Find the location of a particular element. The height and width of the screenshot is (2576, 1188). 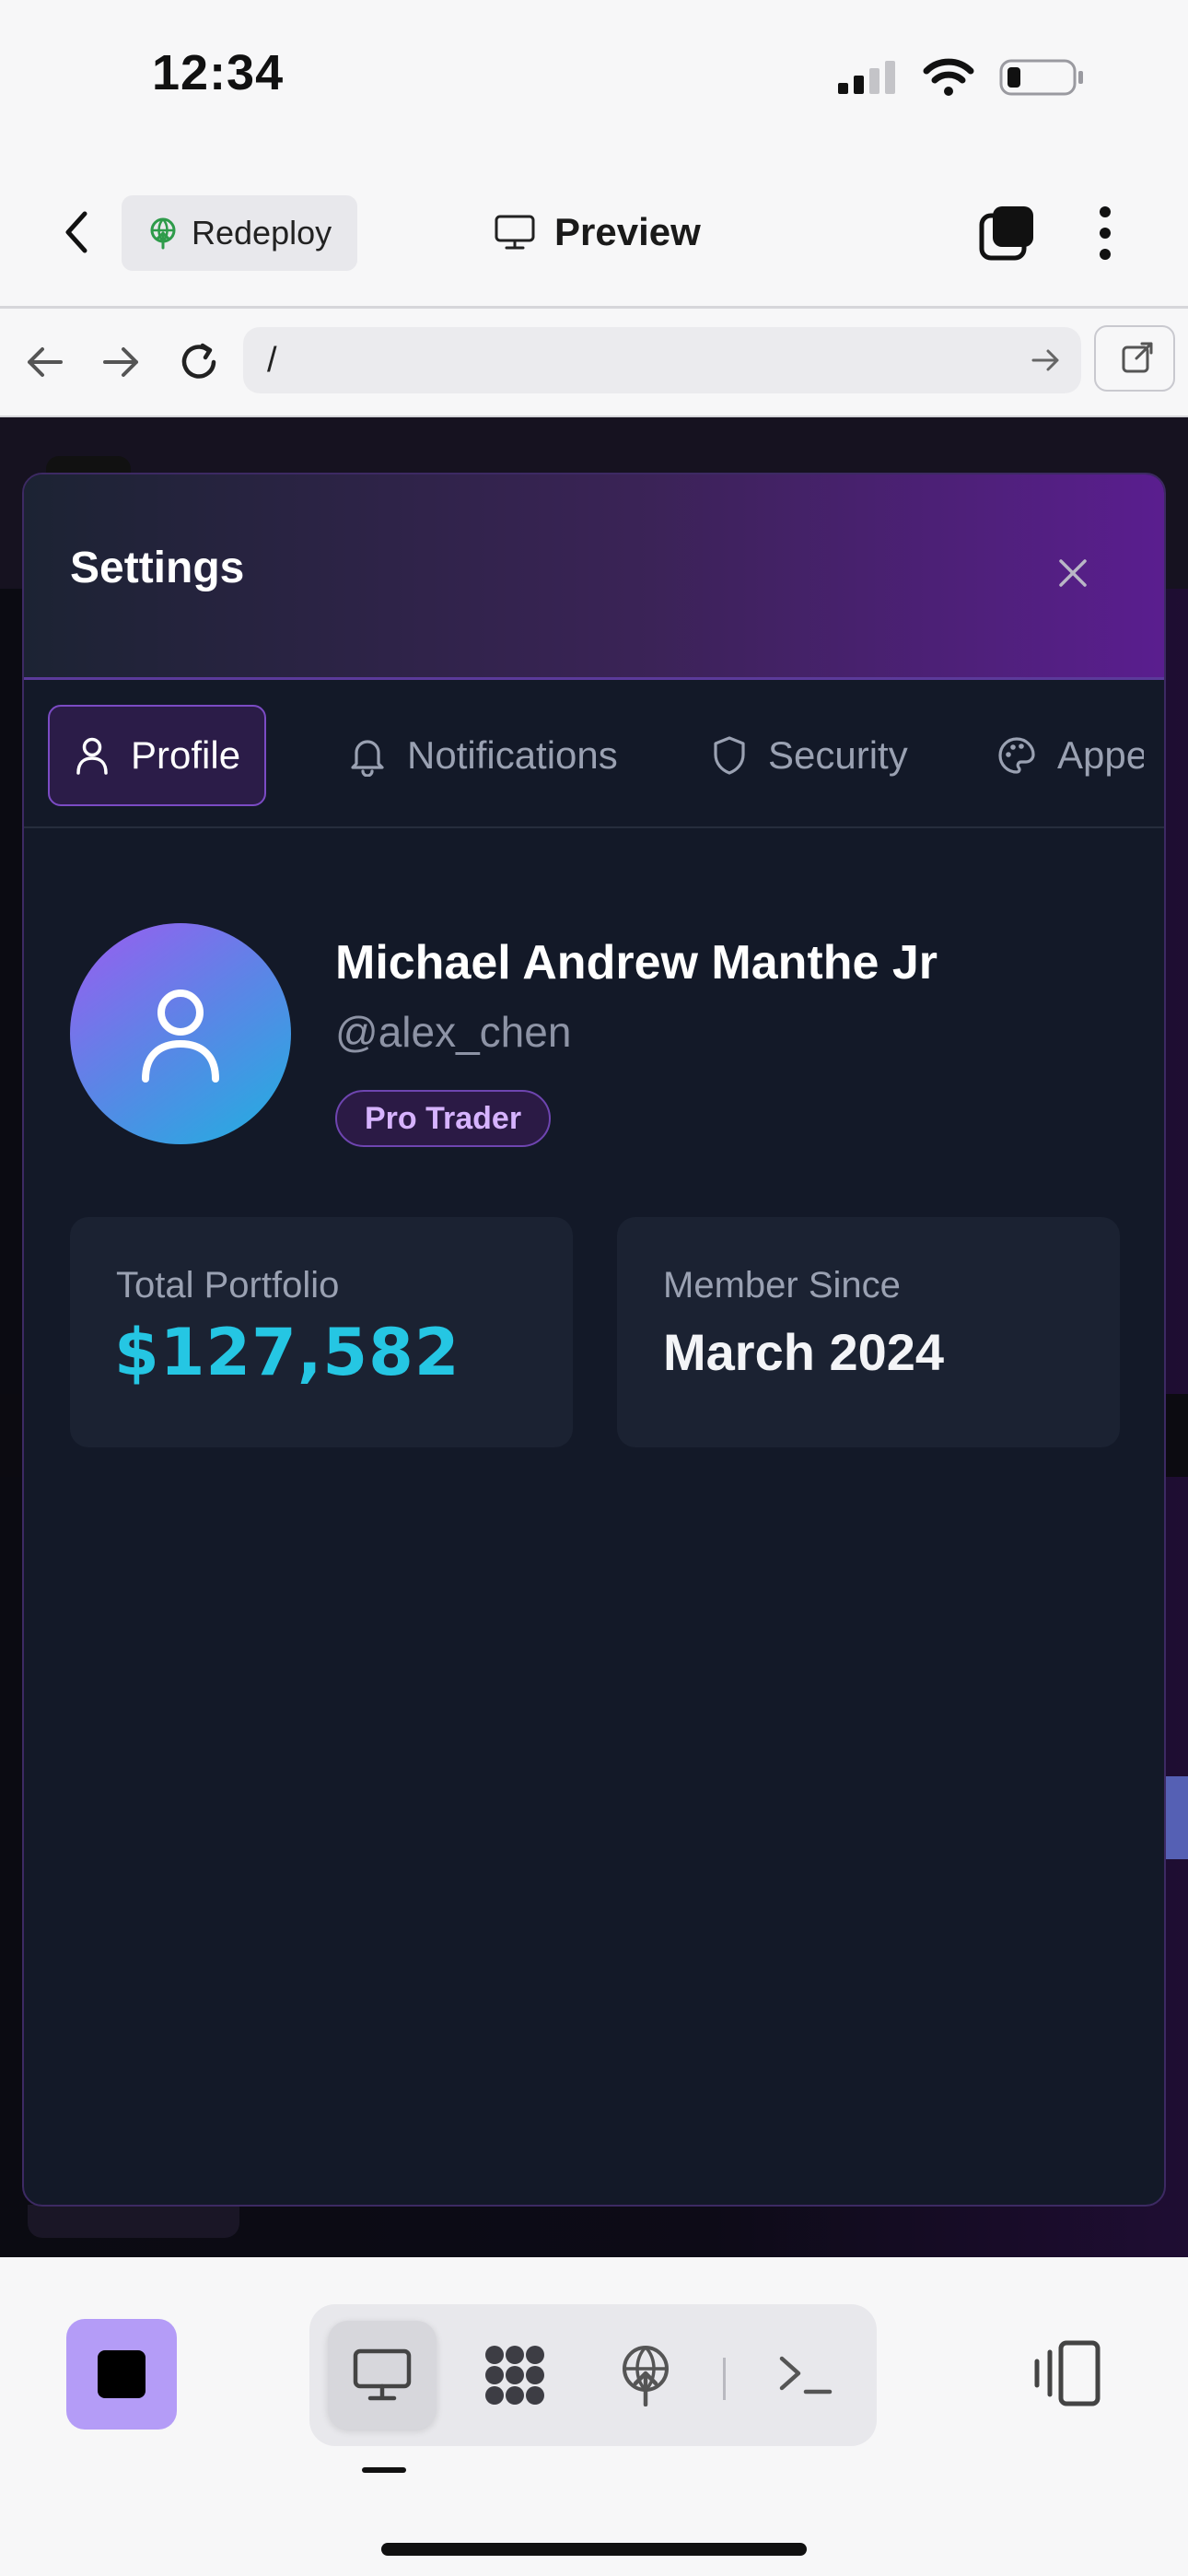

device-frame-icon is located at coordinates (1067, 2374).